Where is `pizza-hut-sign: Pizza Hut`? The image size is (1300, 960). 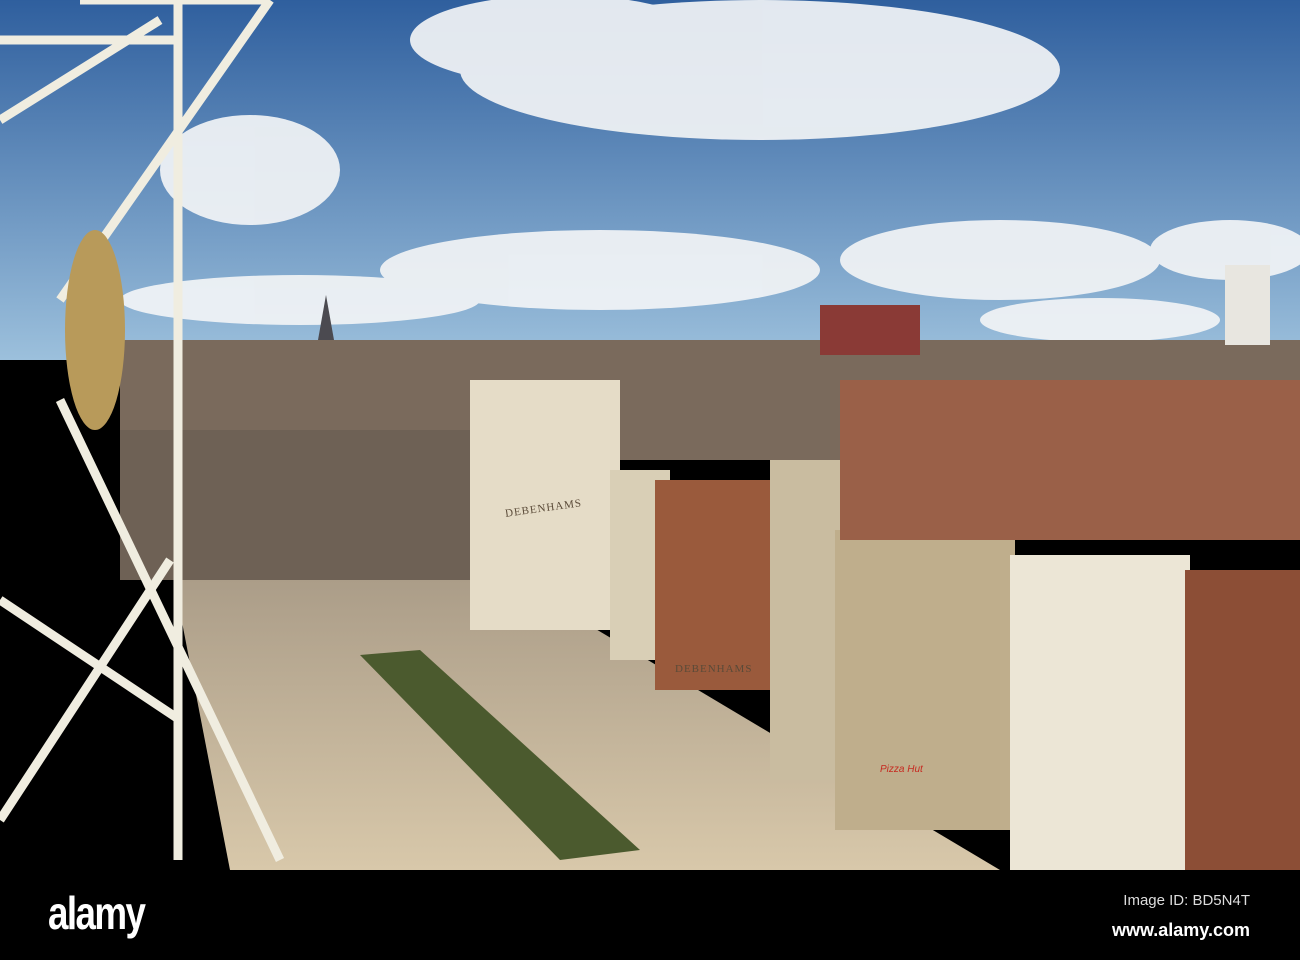 pizza-hut-sign: Pizza Hut is located at coordinates (902, 769).